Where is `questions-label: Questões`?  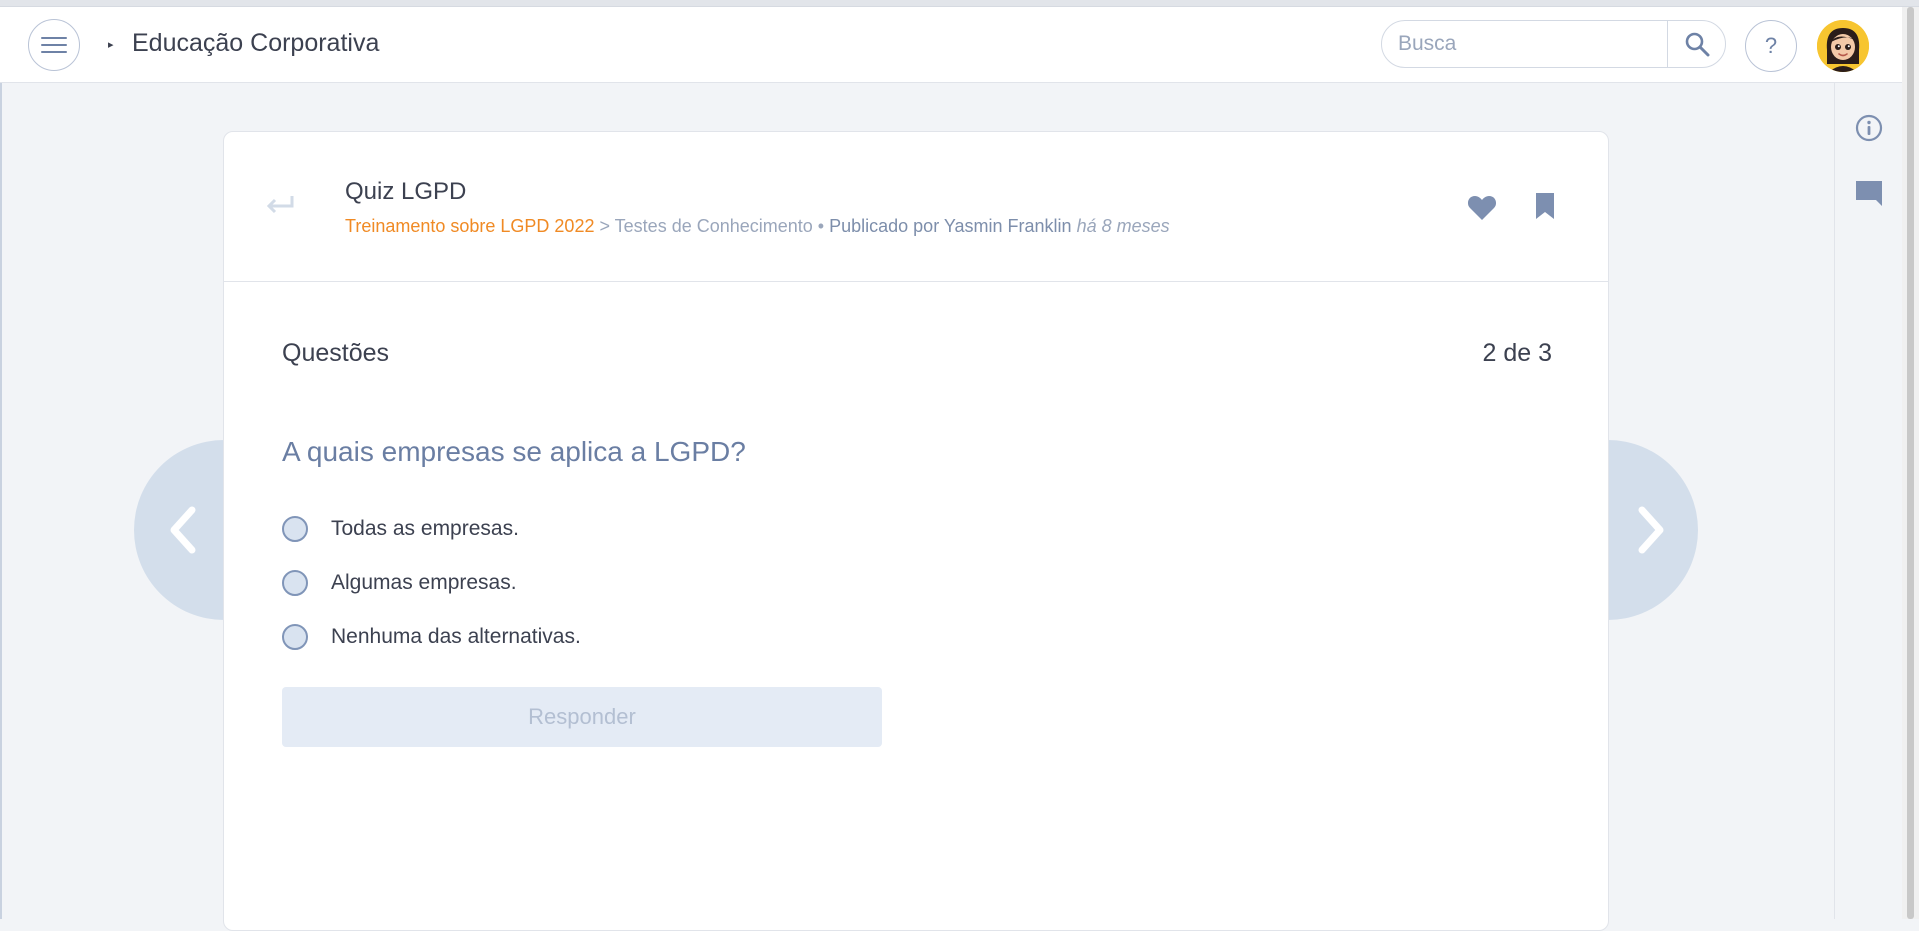 questions-label: Questões is located at coordinates (336, 353).